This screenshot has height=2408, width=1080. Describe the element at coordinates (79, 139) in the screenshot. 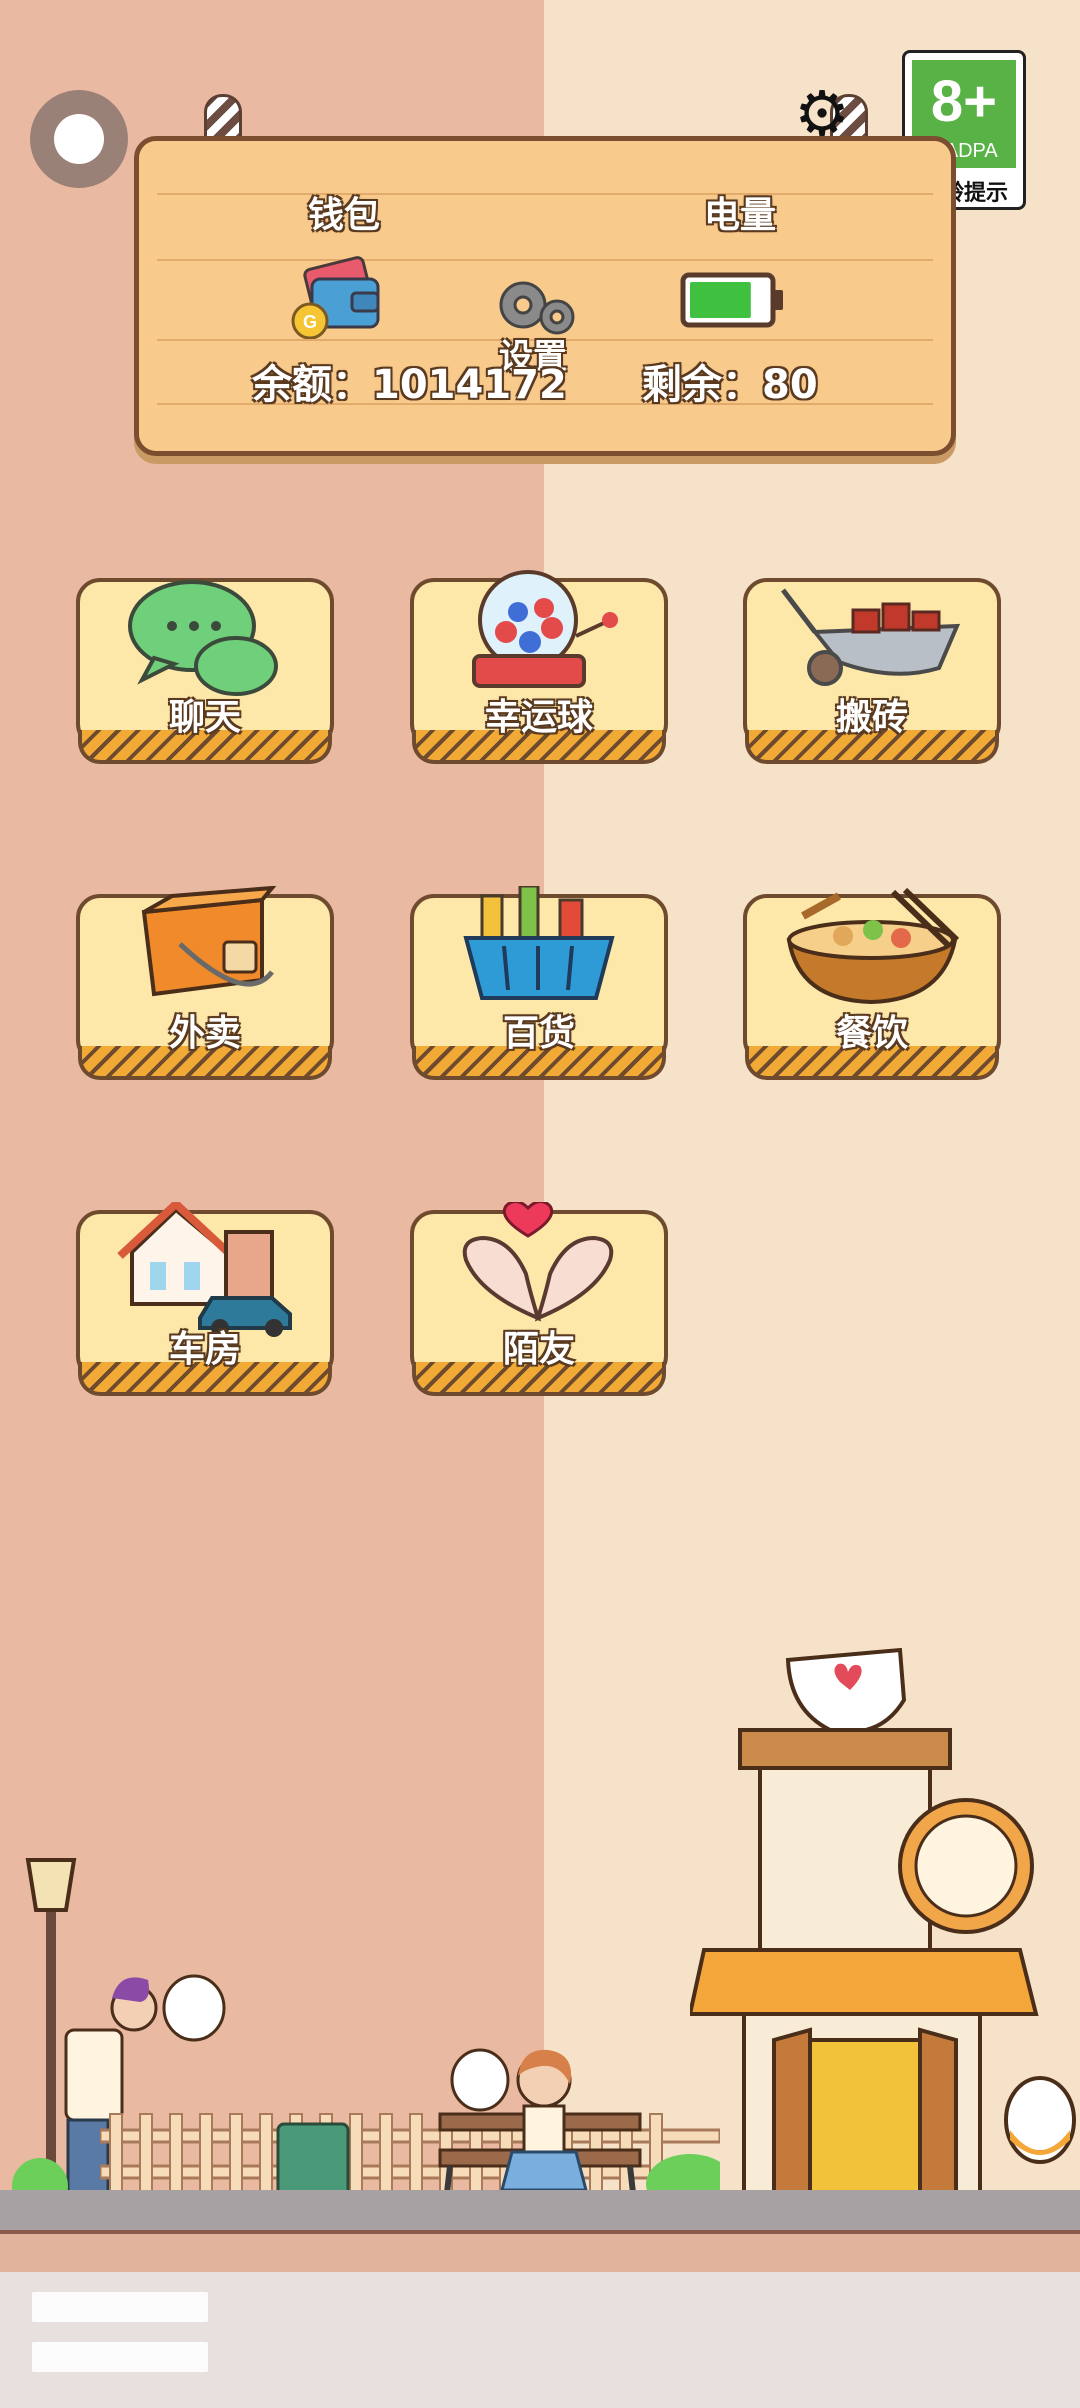

I see `floating-menu-button` at that location.